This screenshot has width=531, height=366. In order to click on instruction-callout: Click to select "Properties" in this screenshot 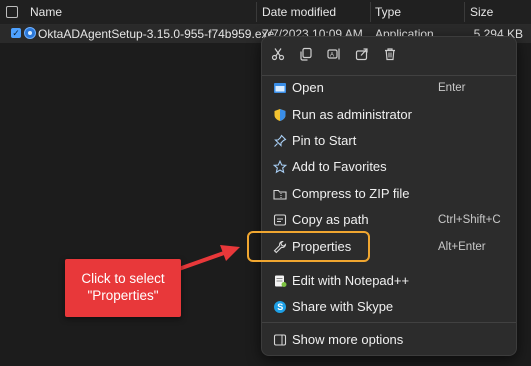, I will do `click(123, 288)`.